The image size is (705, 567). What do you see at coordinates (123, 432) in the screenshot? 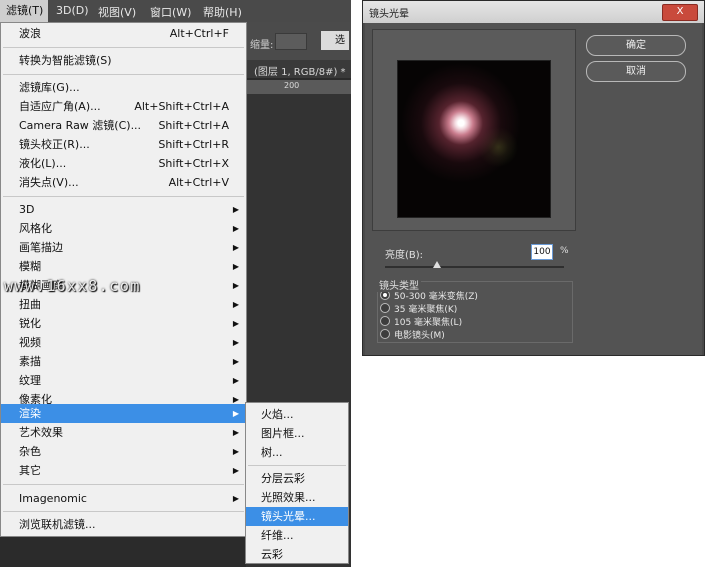
I see `menu-item-artistic: 艺术效果 ▶` at bounding box center [123, 432].